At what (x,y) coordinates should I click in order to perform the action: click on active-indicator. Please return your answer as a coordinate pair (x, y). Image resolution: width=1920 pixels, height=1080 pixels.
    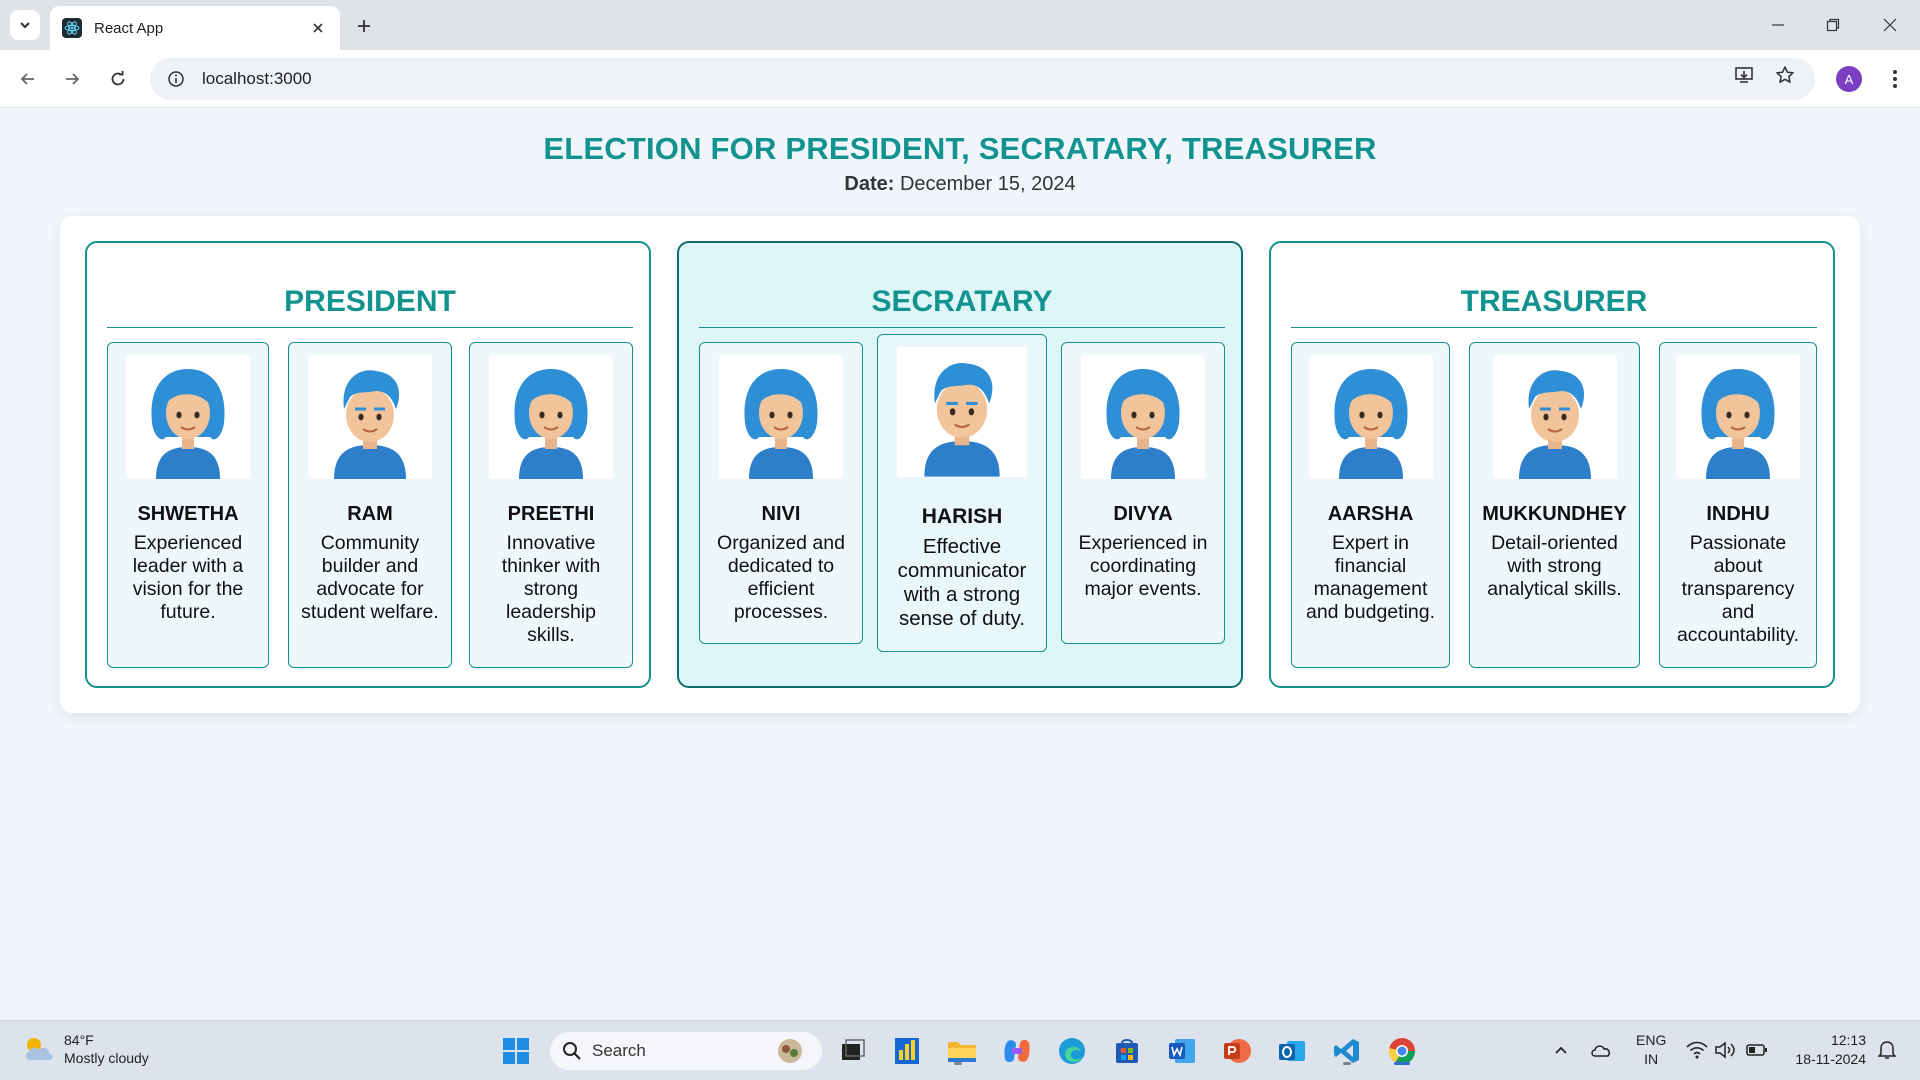
    Looking at the image, I should click on (1402, 1063).